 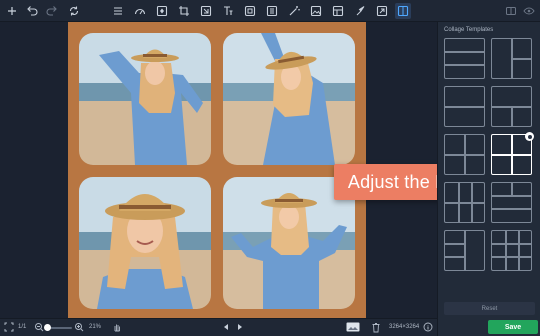 What do you see at coordinates (74, 11) in the screenshot?
I see `refresh-icon` at bounding box center [74, 11].